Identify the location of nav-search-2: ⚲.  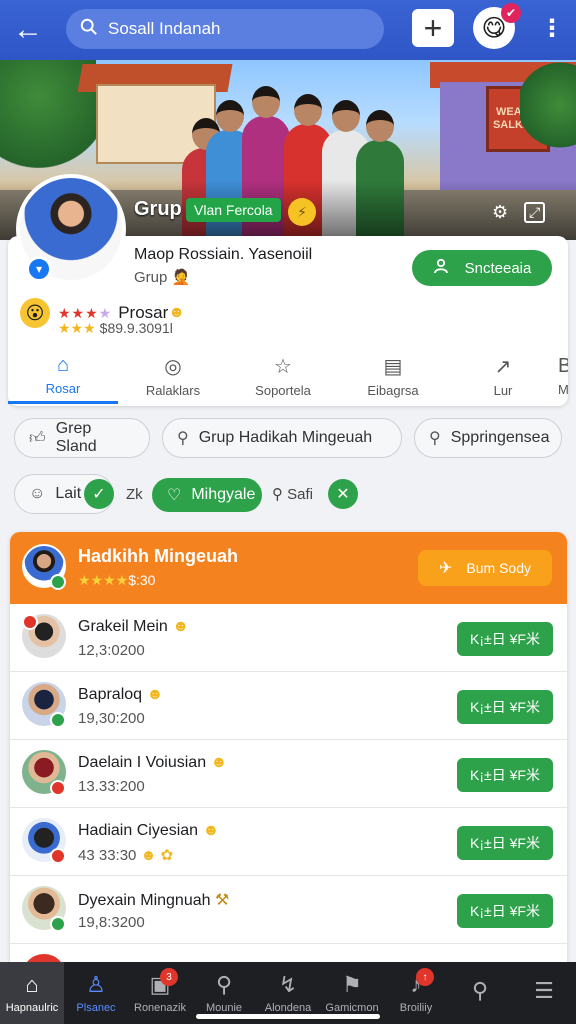
(480, 993).